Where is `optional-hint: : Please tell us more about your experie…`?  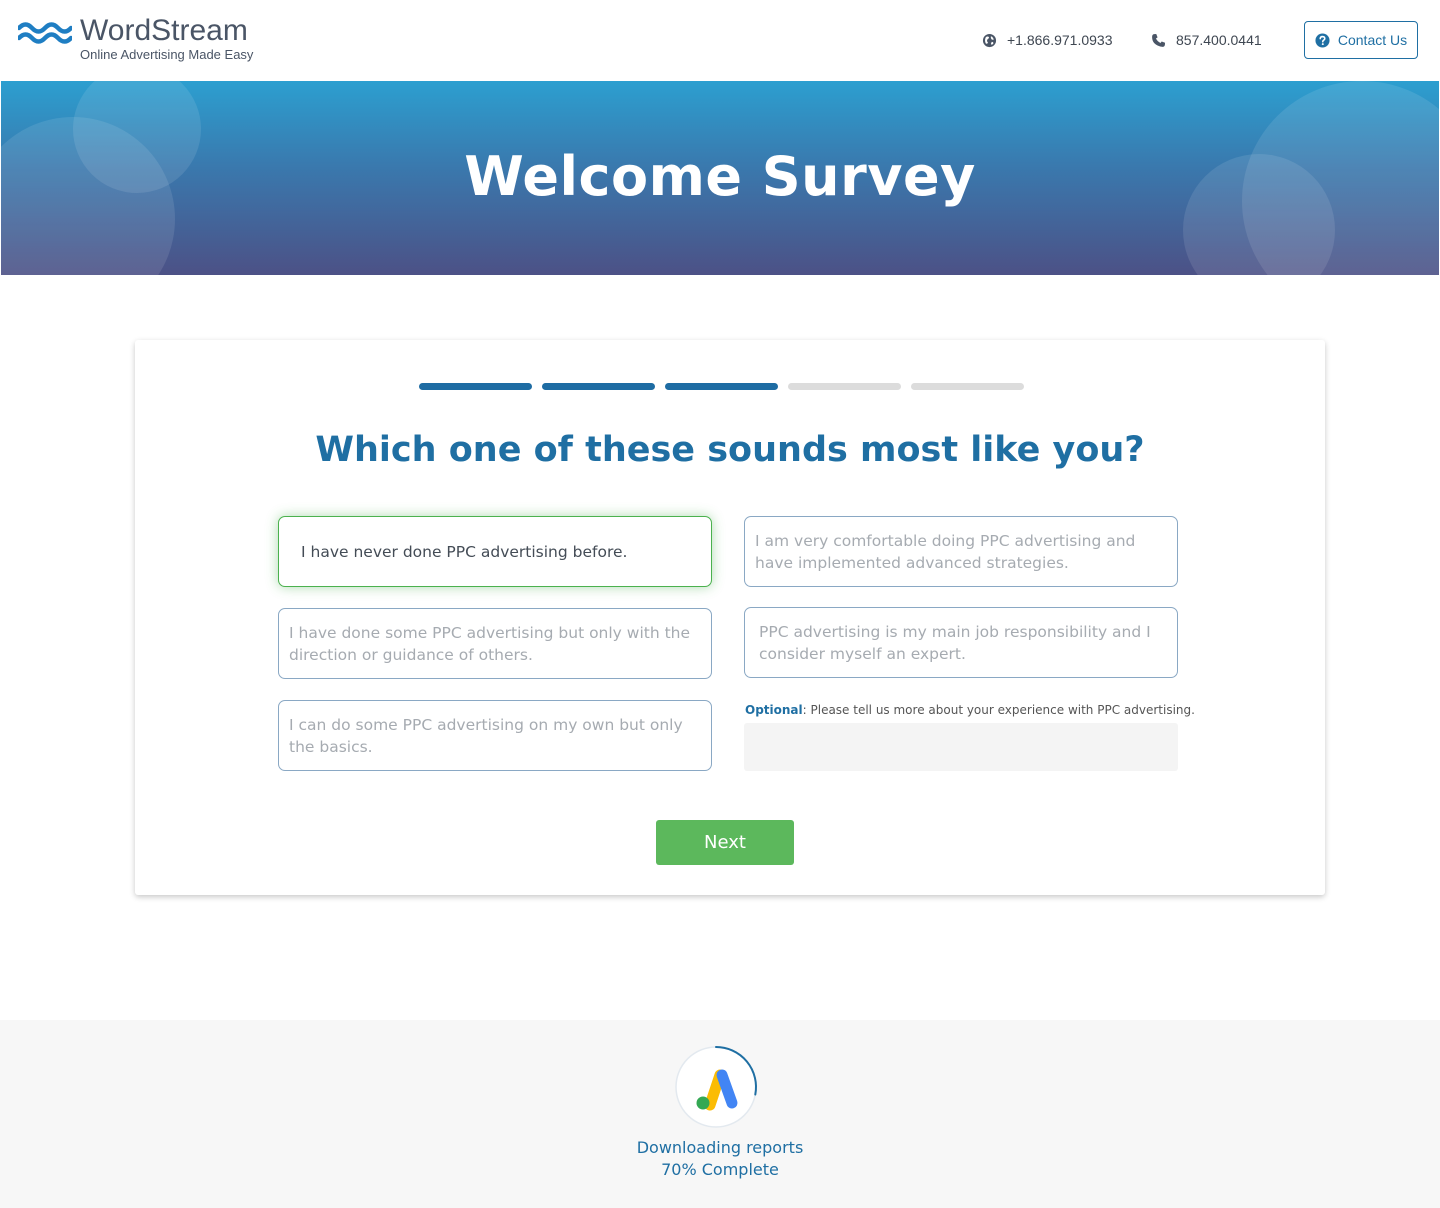 optional-hint: : Please tell us more about your experie… is located at coordinates (998, 710).